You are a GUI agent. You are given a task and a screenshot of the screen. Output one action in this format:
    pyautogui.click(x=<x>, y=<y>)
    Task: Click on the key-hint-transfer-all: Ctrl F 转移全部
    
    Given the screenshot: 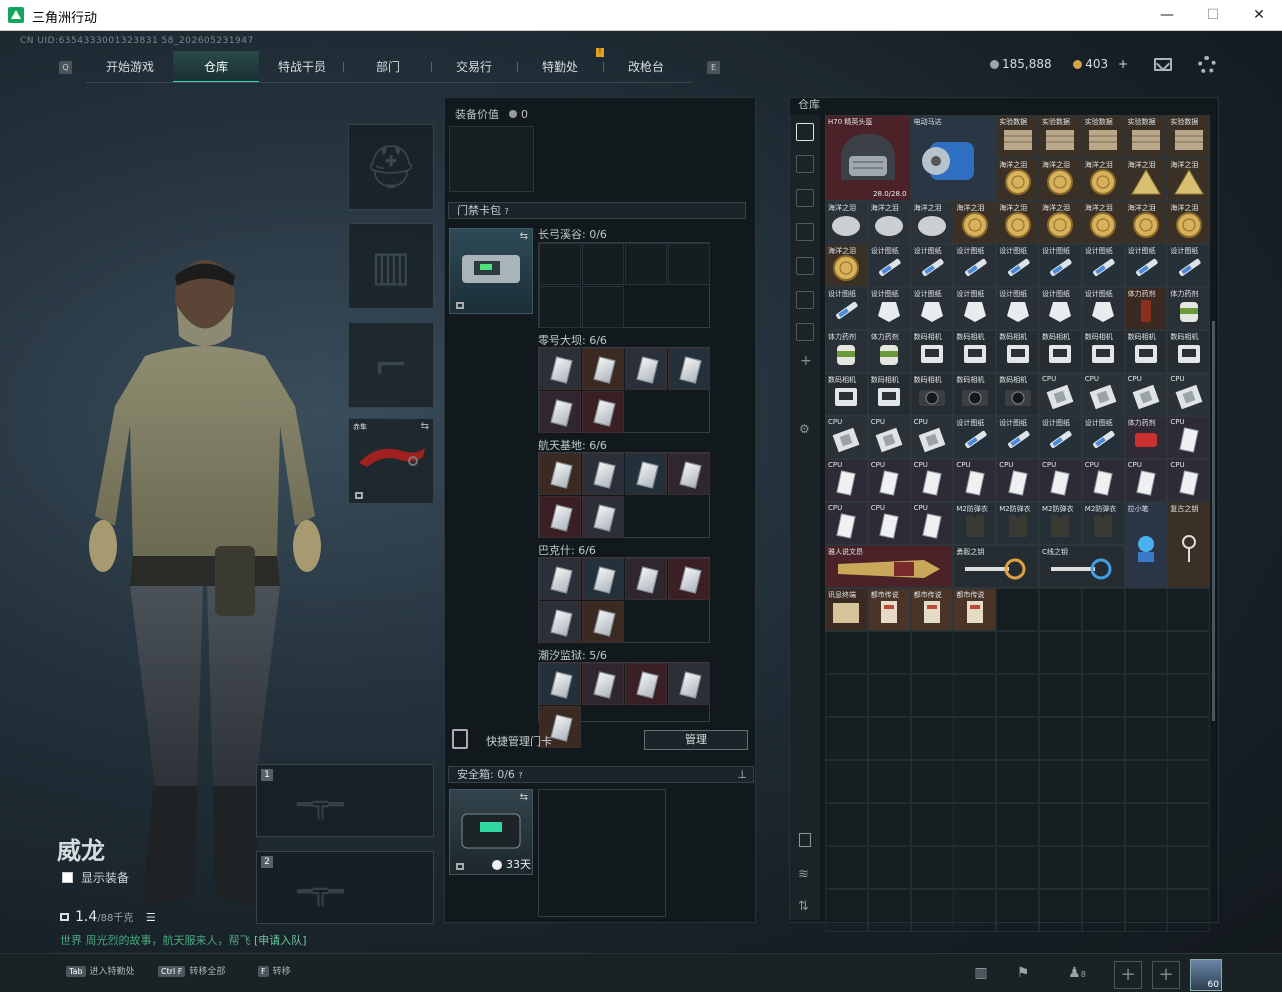 What is the action you would take?
    pyautogui.click(x=191, y=970)
    